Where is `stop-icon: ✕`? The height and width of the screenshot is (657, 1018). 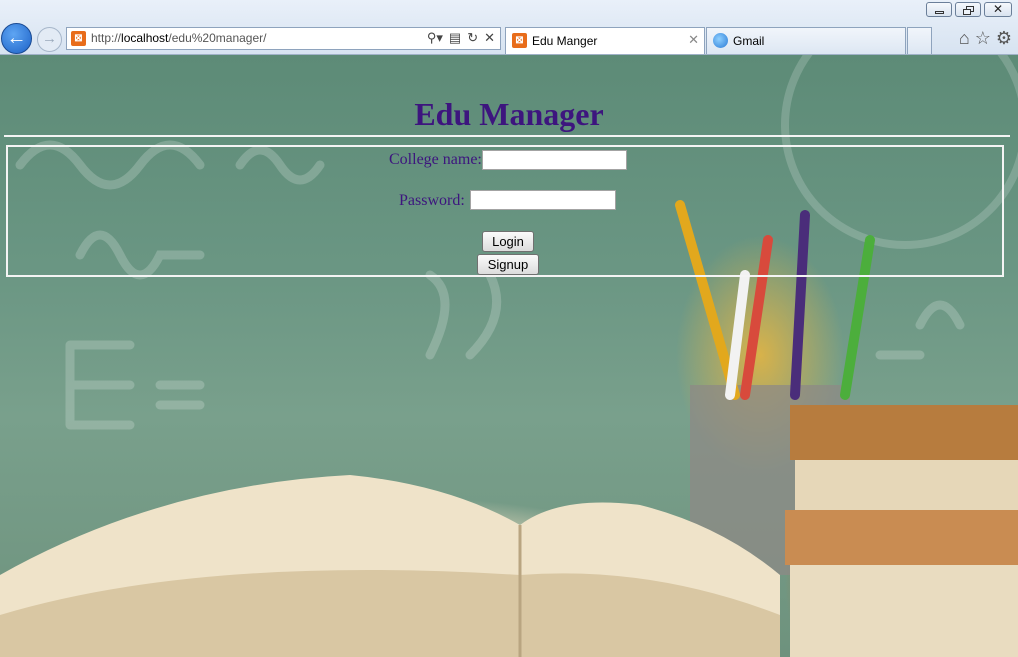 stop-icon: ✕ is located at coordinates (489, 38).